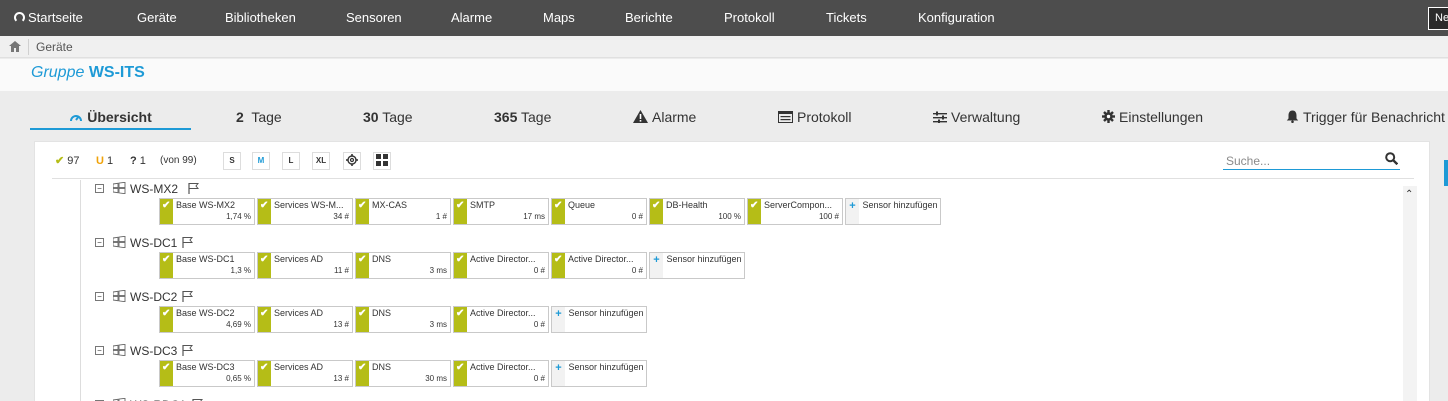  Describe the element at coordinates (1409, 194) in the screenshot. I see `scroll-up-icon: ⌃` at that location.